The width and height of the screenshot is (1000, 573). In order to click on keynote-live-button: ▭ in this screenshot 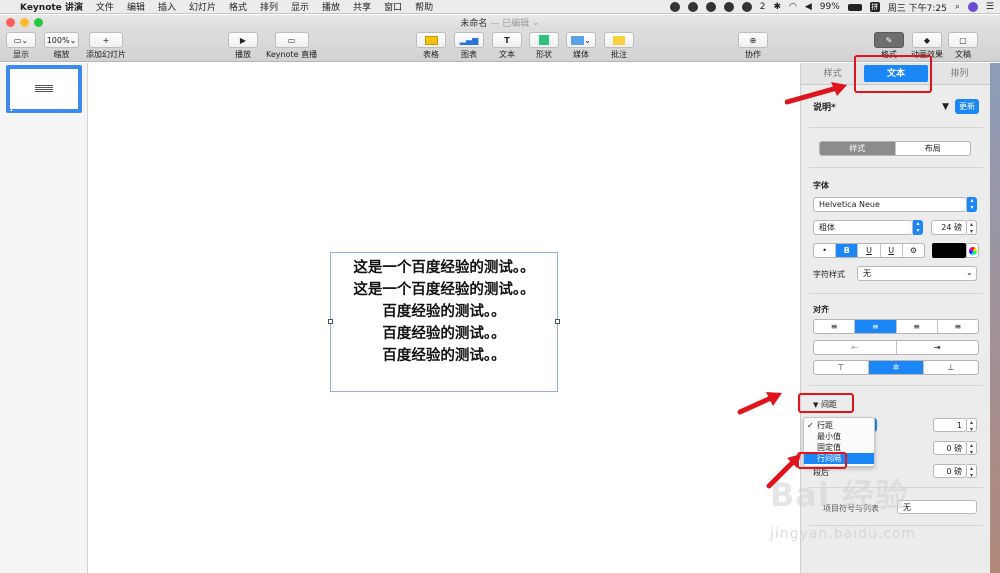, I will do `click(291, 40)`.